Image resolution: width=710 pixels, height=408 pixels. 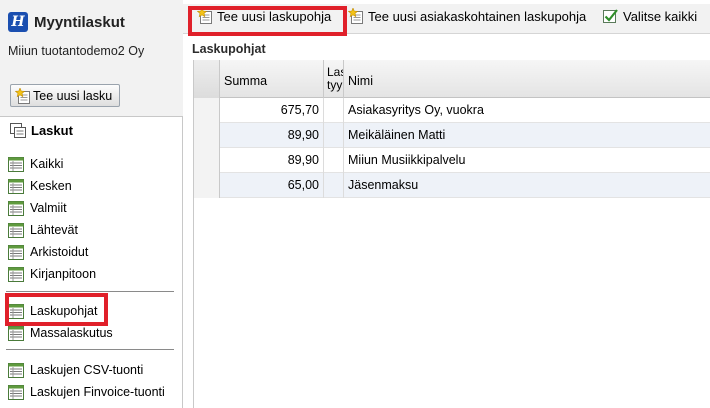 What do you see at coordinates (610, 16) in the screenshot?
I see `checkbox-checked-icon` at bounding box center [610, 16].